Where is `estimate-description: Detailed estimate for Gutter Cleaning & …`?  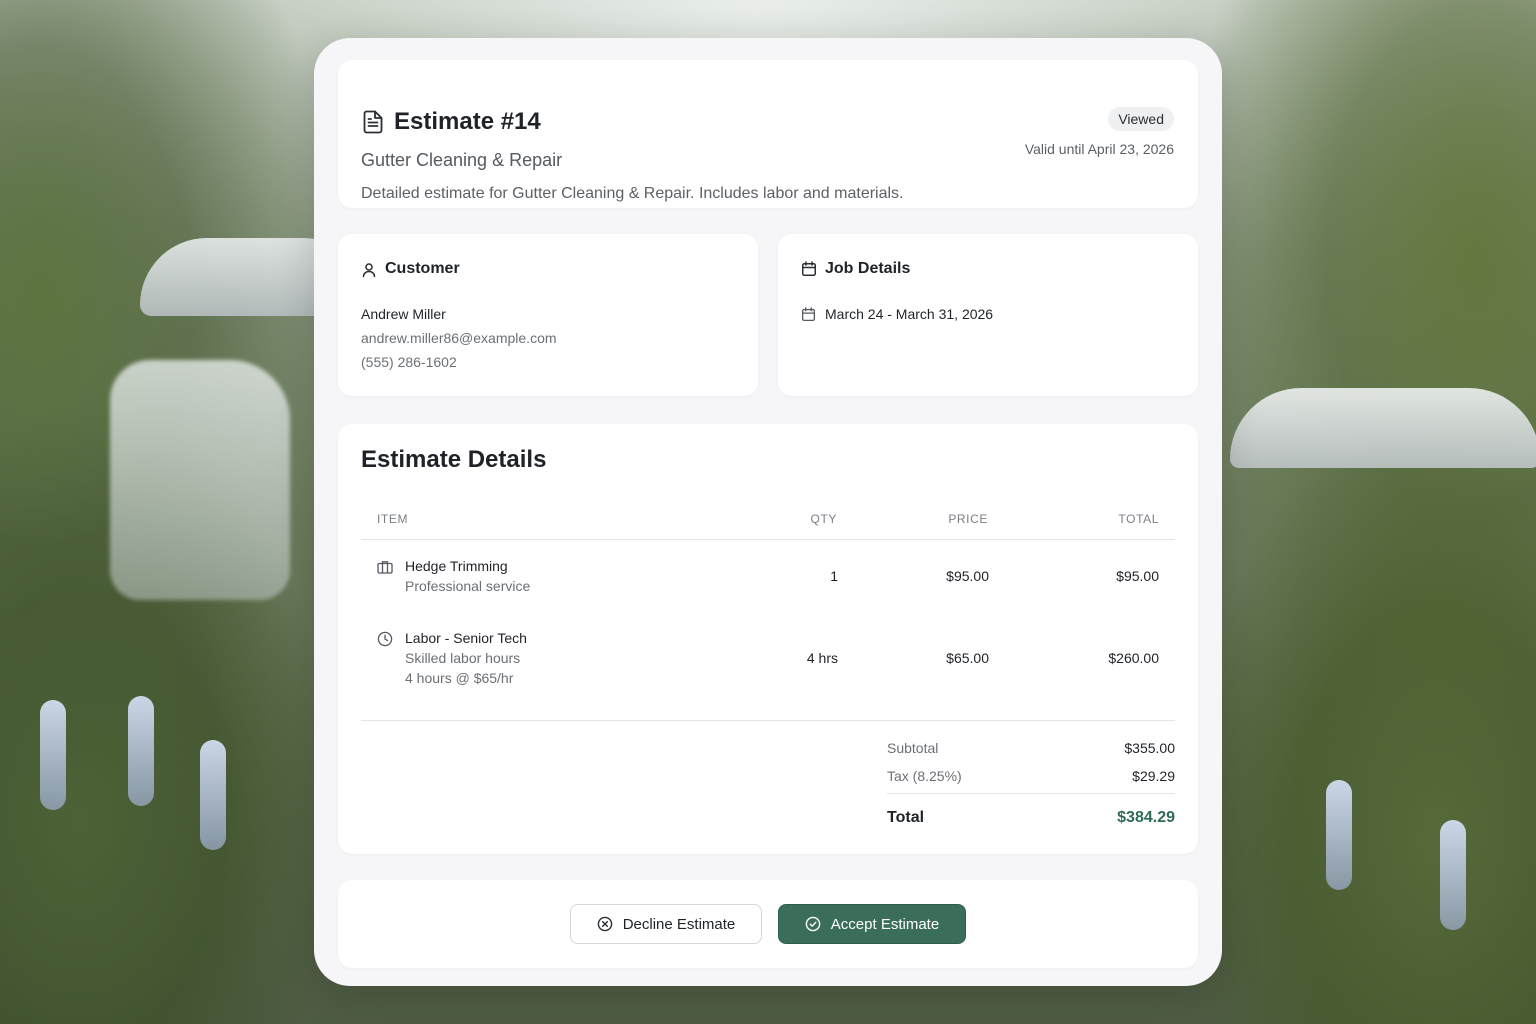
estimate-description: Detailed estimate for Gutter Cleaning & … is located at coordinates (632, 193).